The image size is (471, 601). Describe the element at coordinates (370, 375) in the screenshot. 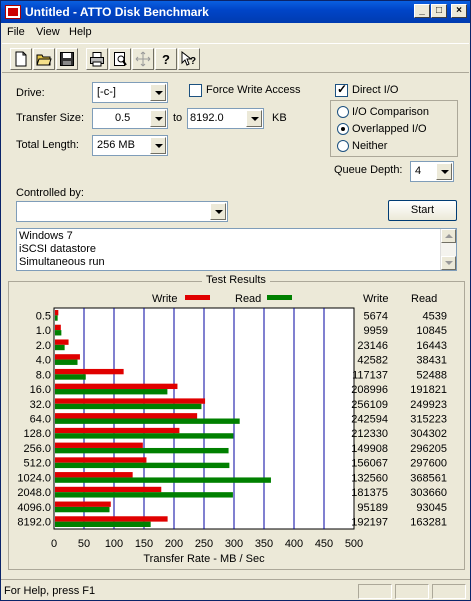

I see `write-value: 117137` at that location.